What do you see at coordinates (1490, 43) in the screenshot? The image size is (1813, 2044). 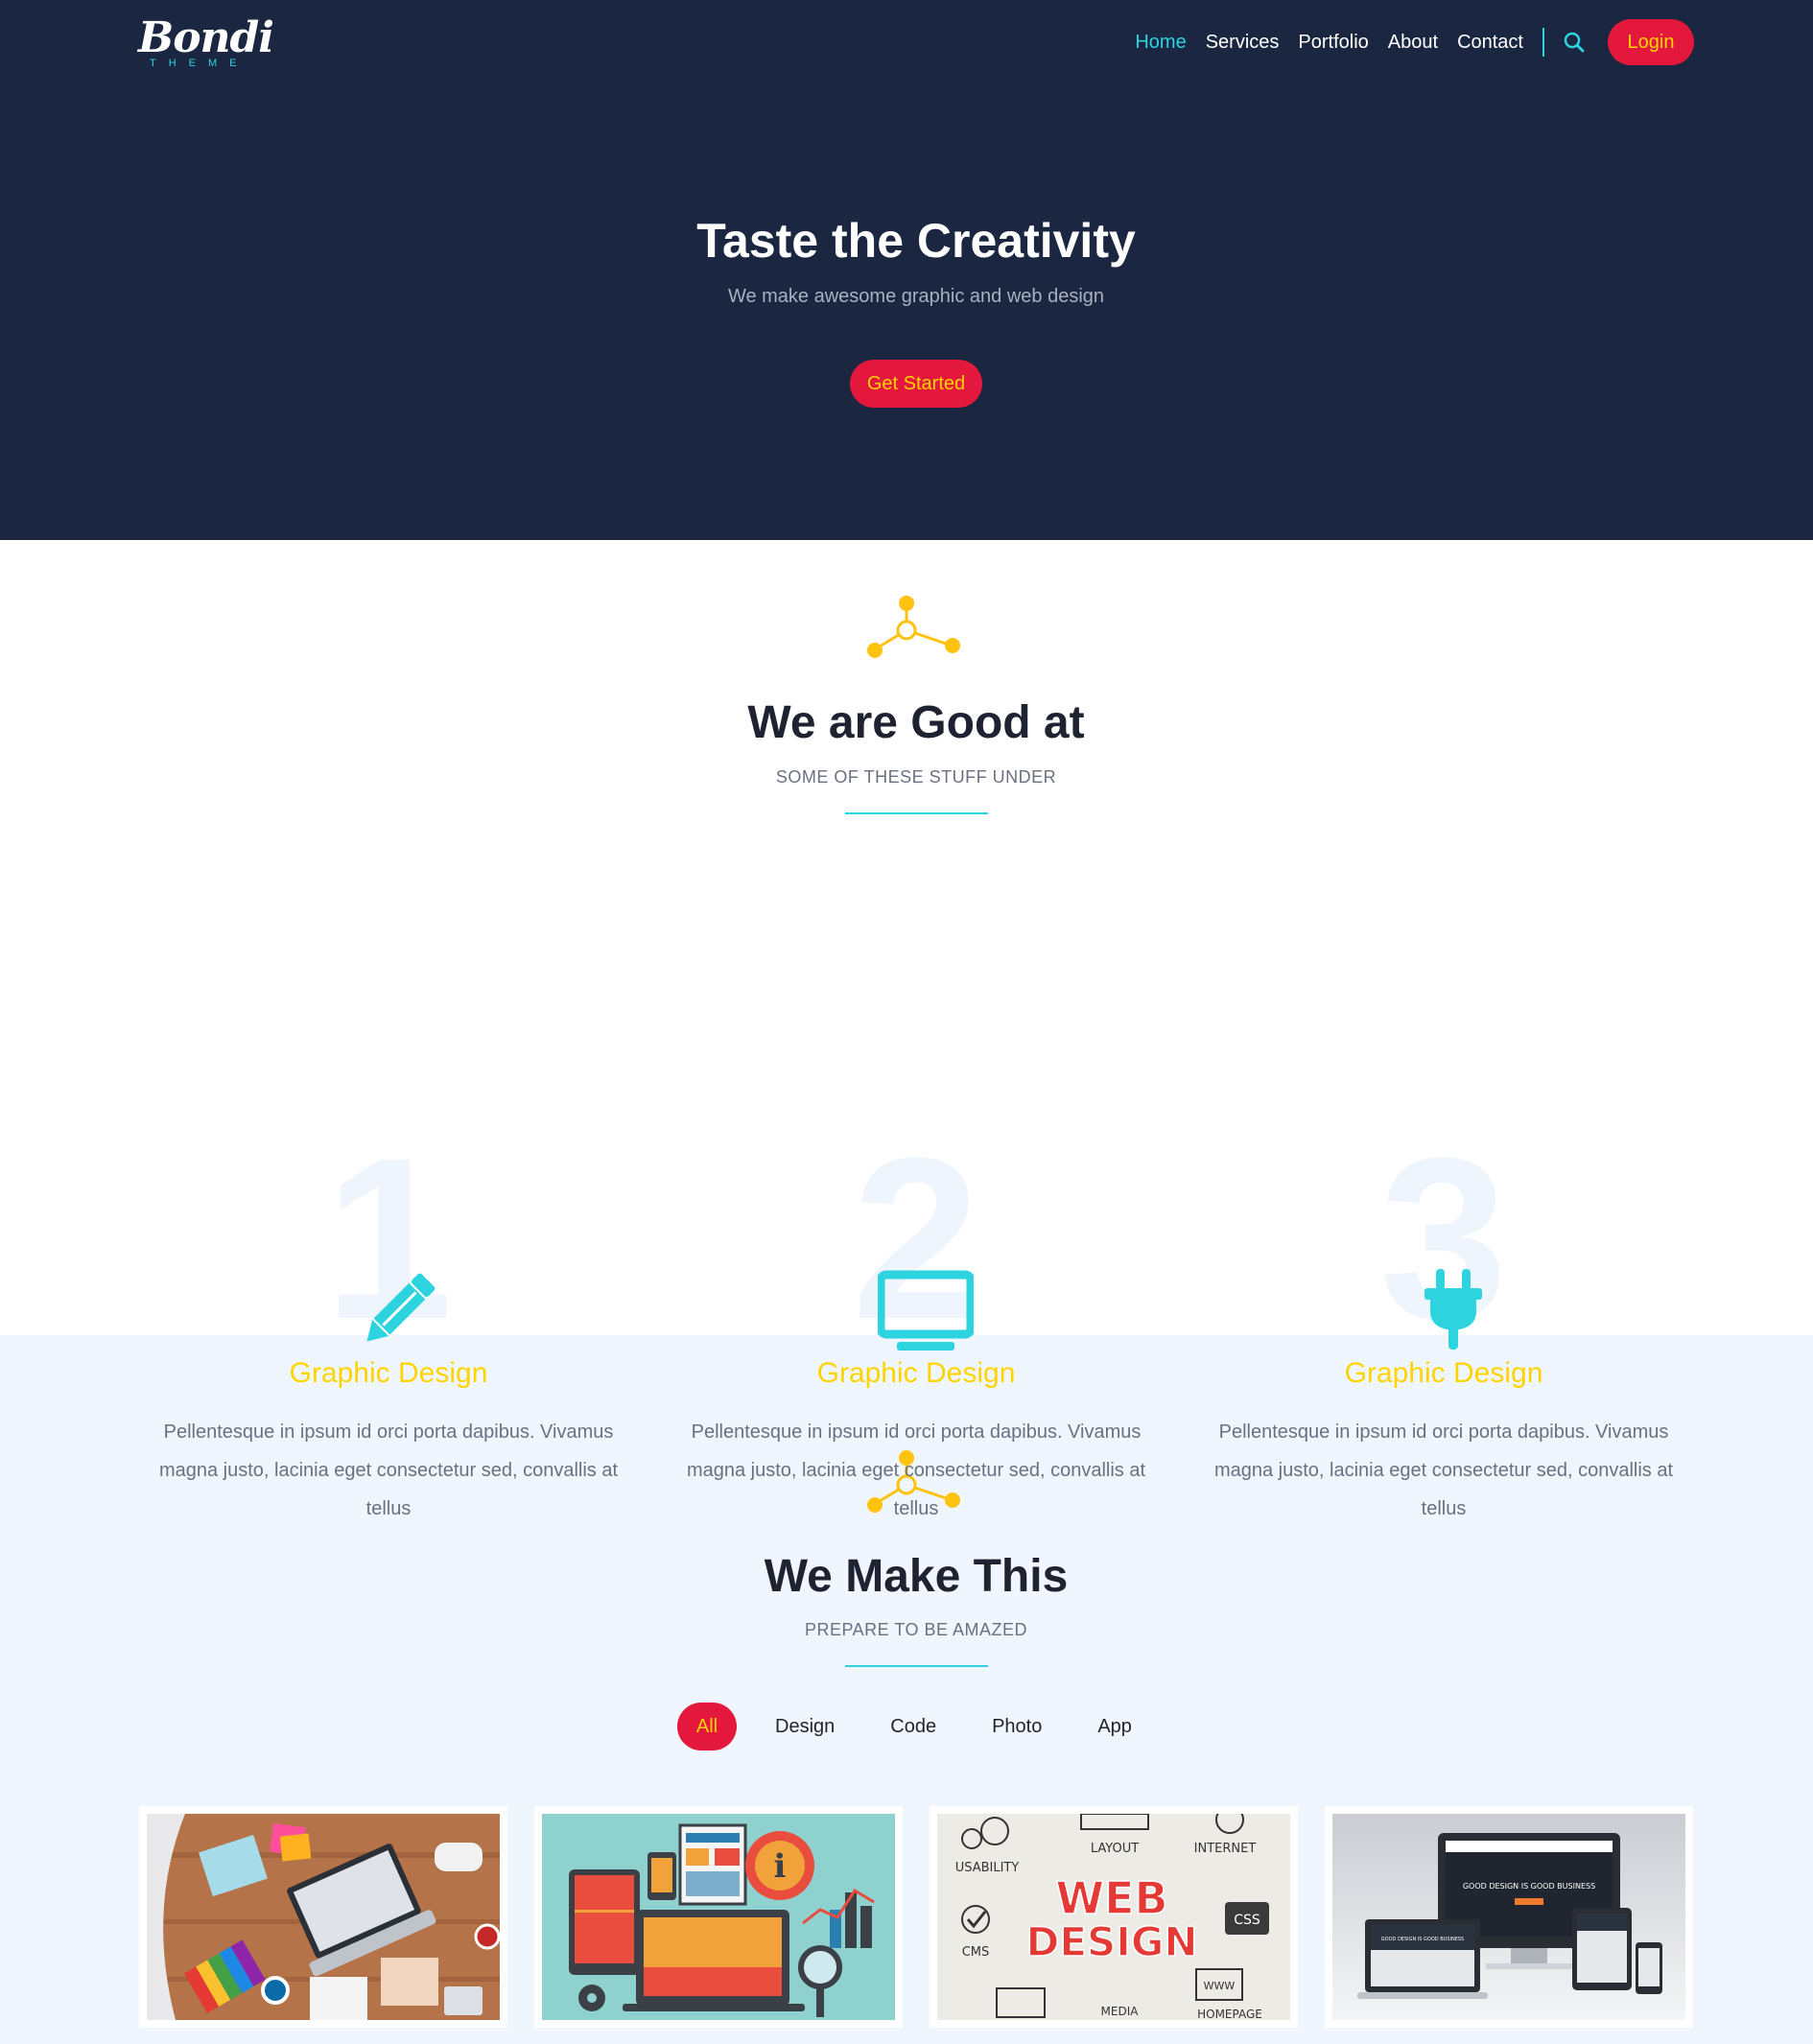 I see `nav-item-contact: Contact` at bounding box center [1490, 43].